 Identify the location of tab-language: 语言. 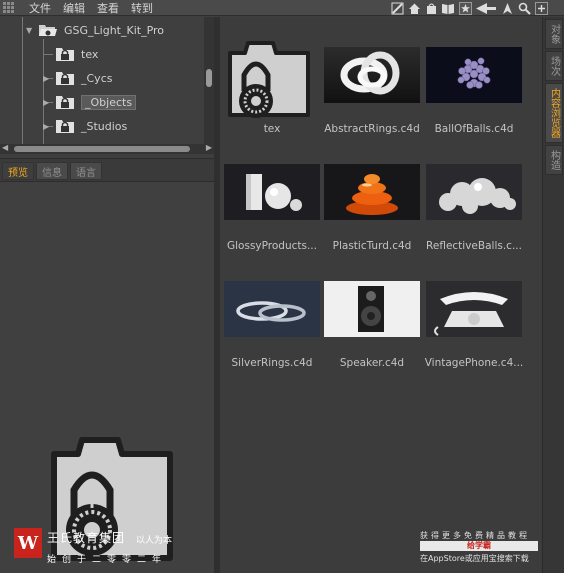
(86, 171).